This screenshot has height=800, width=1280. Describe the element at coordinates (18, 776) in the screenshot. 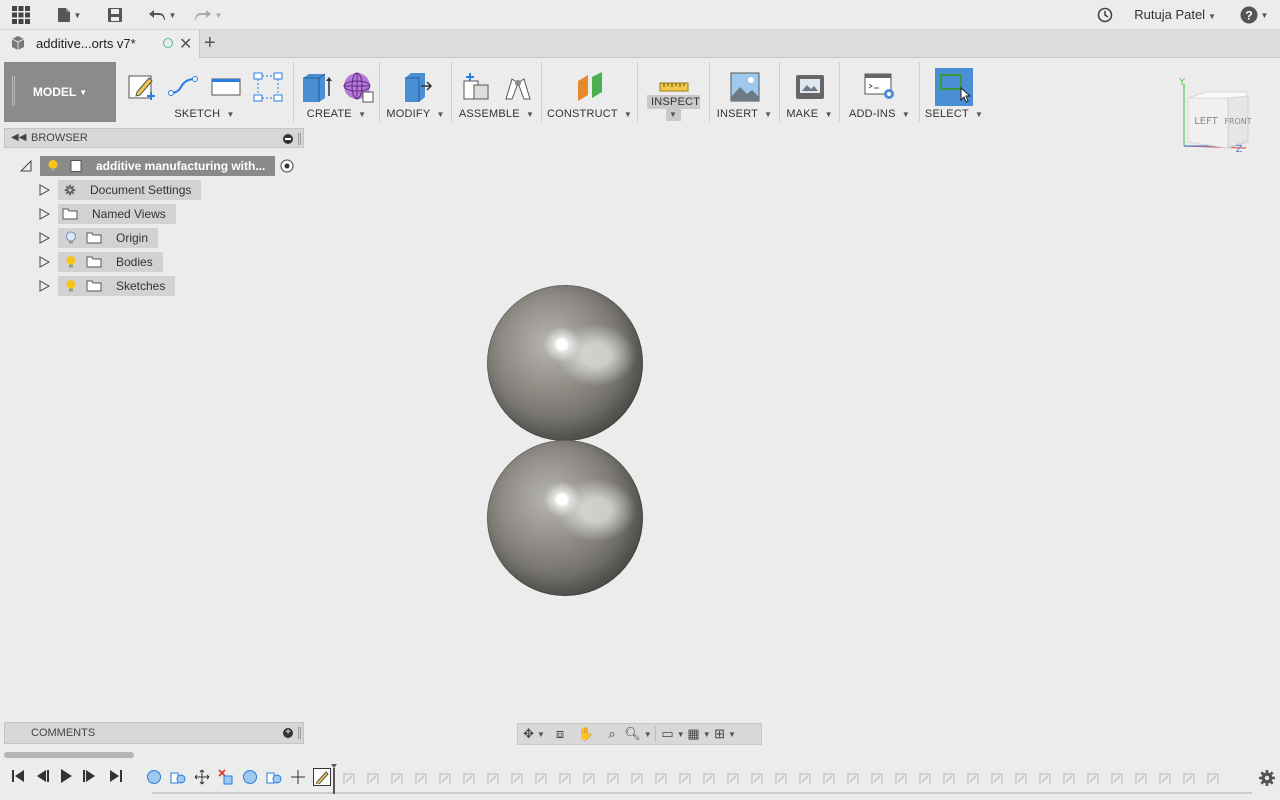

I see `timeline-first-icon` at that location.